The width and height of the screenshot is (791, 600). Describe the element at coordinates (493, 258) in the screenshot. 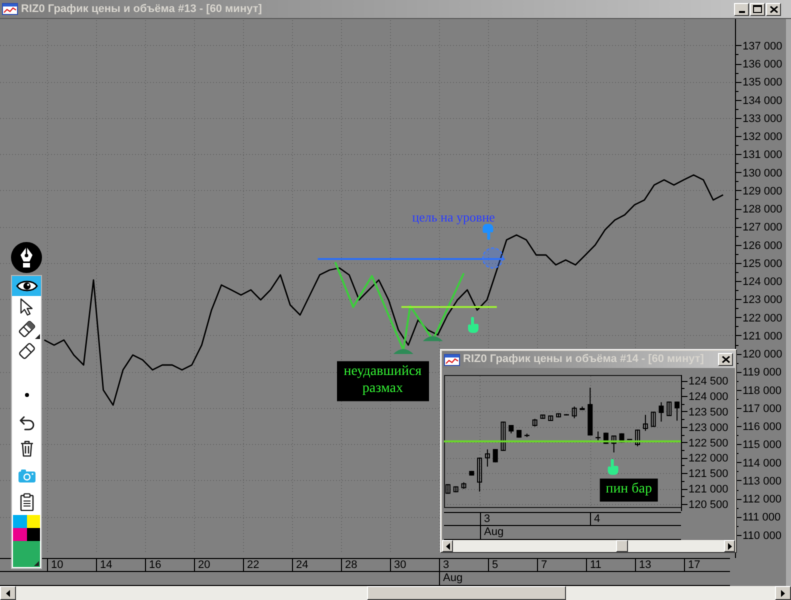

I see `circle-marker` at that location.